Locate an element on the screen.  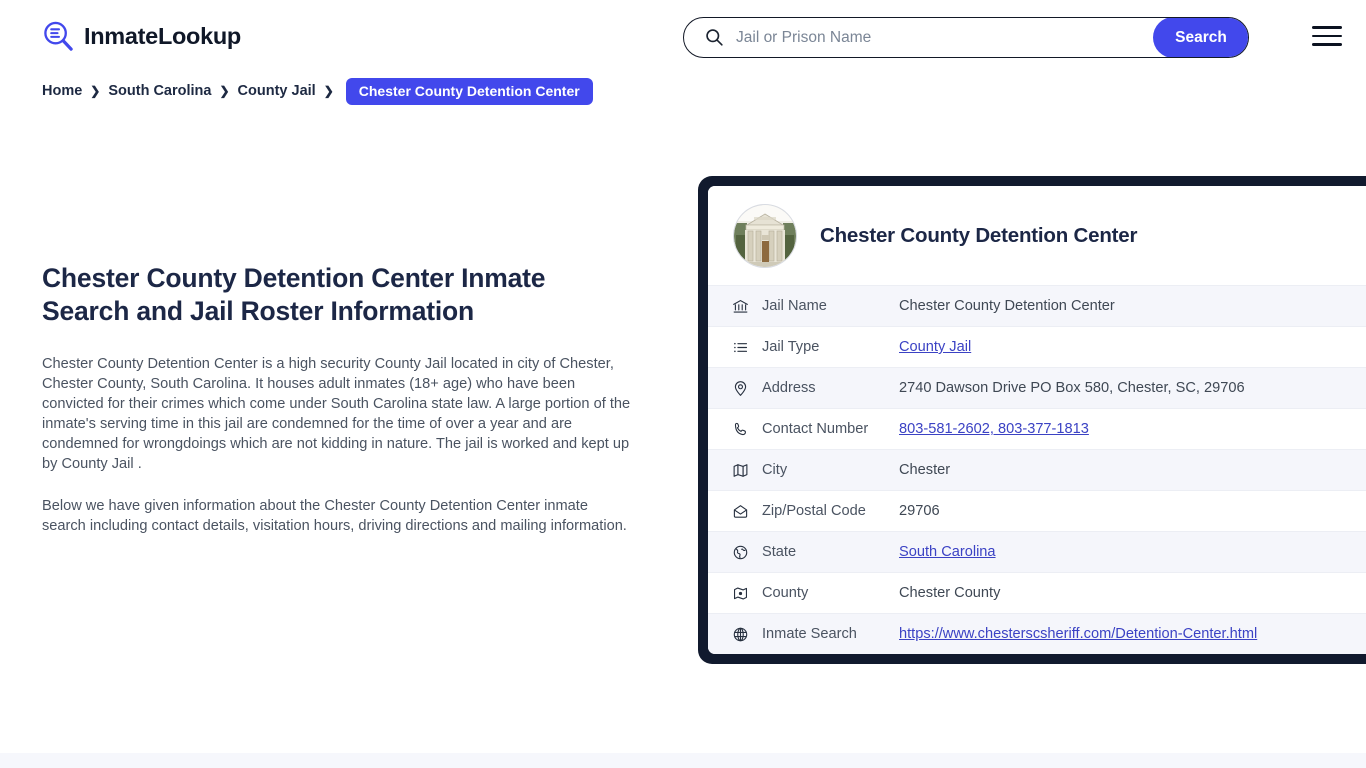
globe-icon is located at coordinates (747, 552).